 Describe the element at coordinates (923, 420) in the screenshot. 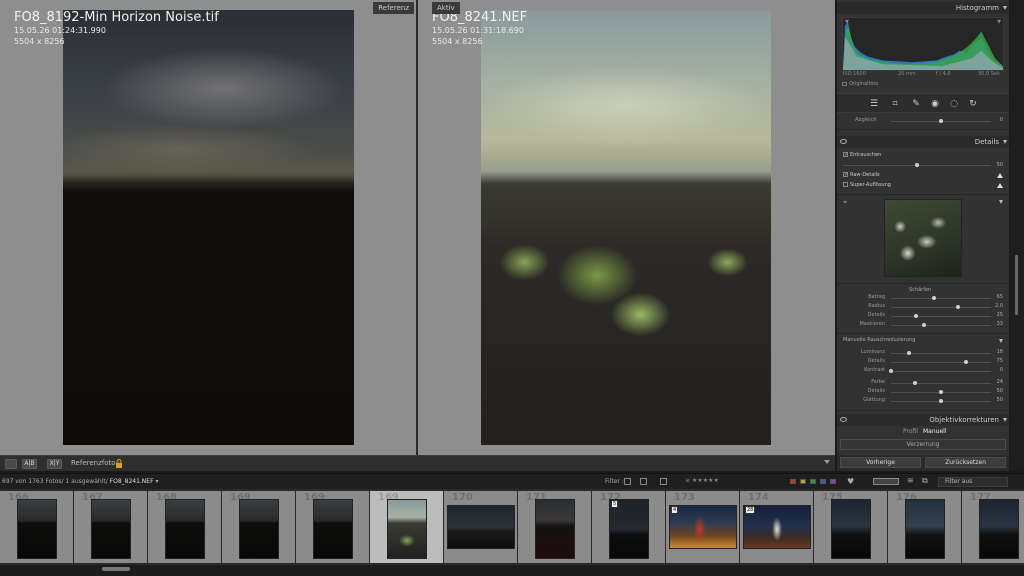

I see `lens-corrections-header: Objektivkorrekturen` at that location.